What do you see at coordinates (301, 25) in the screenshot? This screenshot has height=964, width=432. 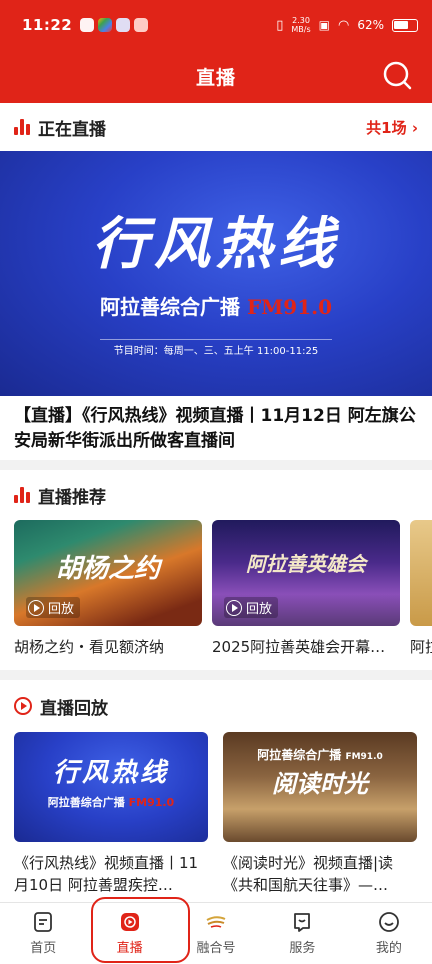 I see `network-speed: 2.30 MB/s` at bounding box center [301, 25].